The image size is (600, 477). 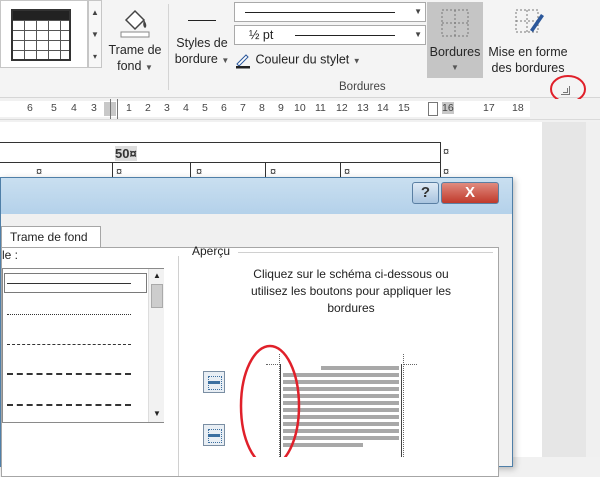 What do you see at coordinates (243, 108) in the screenshot?
I see `ruler-label: 7` at bounding box center [243, 108].